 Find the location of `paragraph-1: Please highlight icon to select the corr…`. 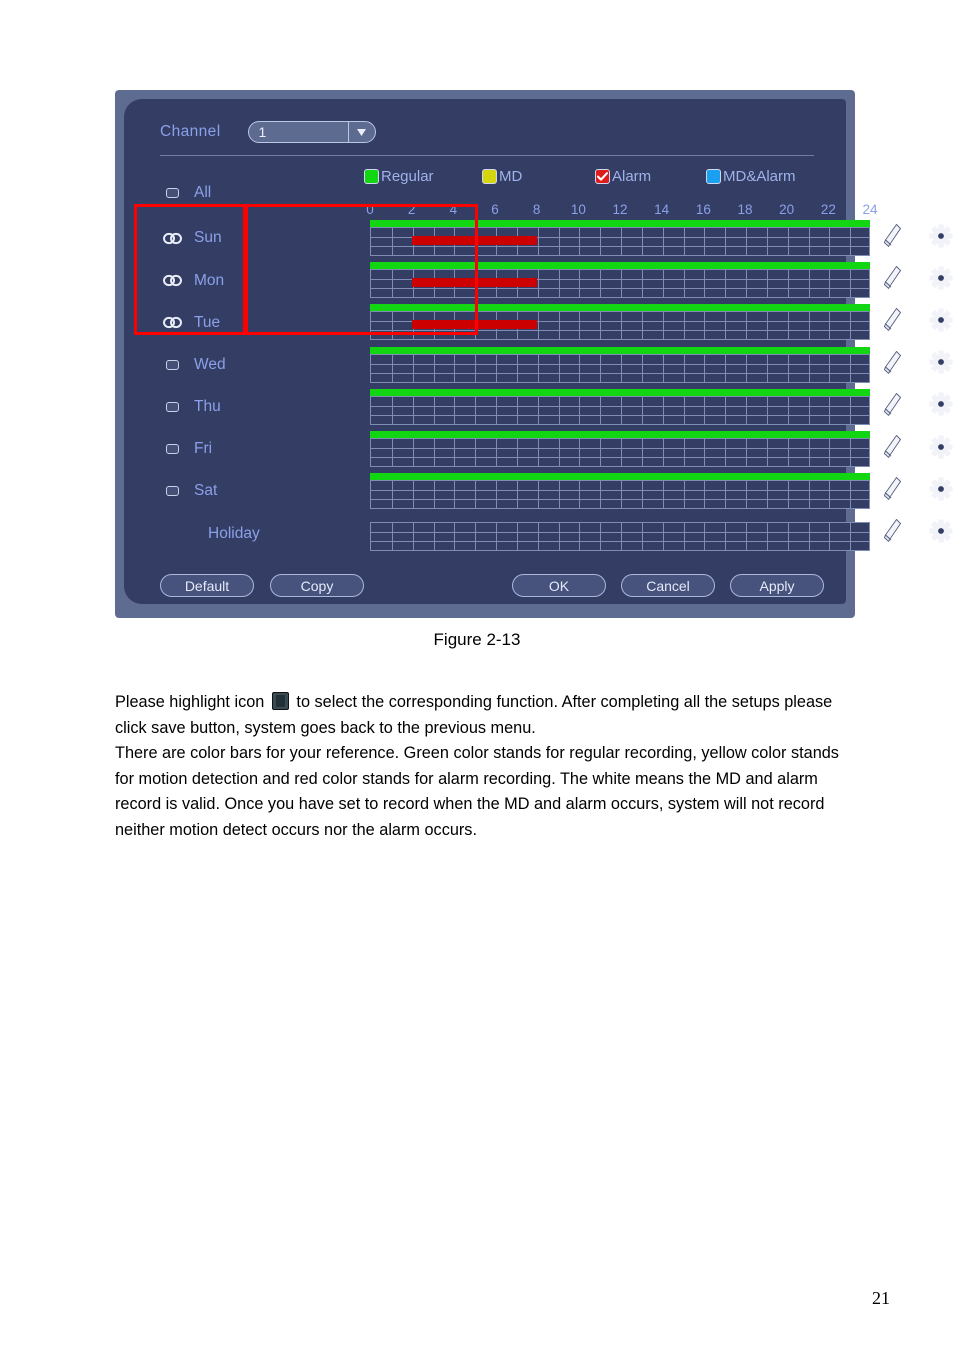

paragraph-1: Please highlight icon to select the corr… is located at coordinates (485, 715).